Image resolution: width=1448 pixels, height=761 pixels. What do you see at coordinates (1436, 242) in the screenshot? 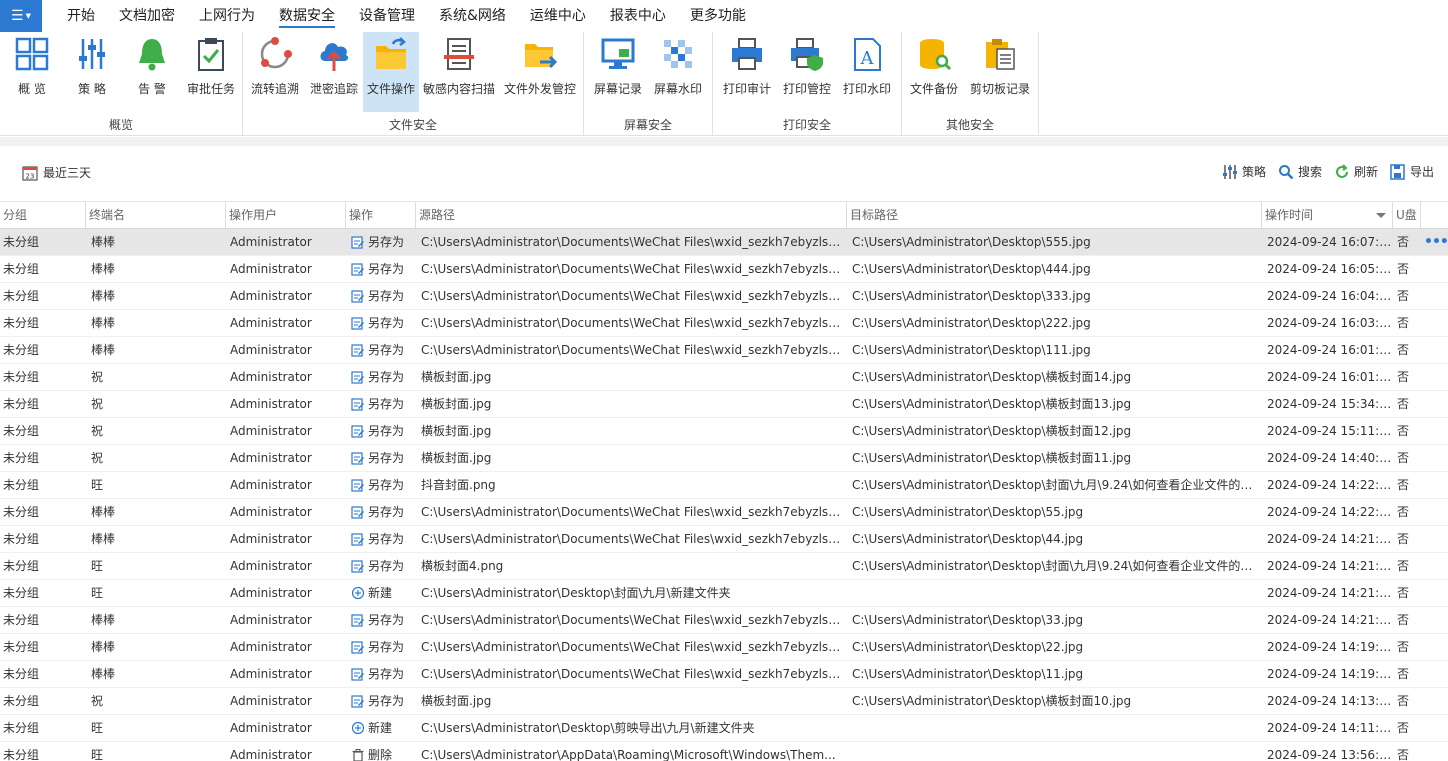
I see `more-icon: •••` at bounding box center [1436, 242].